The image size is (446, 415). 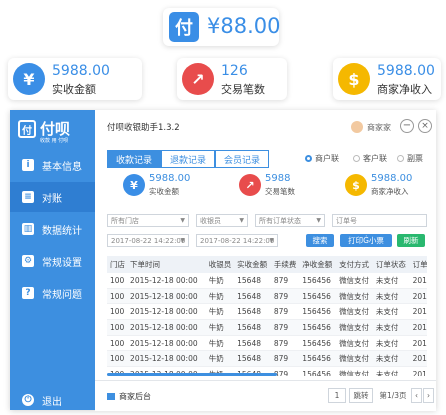 What do you see at coordinates (52, 261) in the screenshot?
I see `sidebar-item-settings: ⚙ 常规设置` at bounding box center [52, 261].